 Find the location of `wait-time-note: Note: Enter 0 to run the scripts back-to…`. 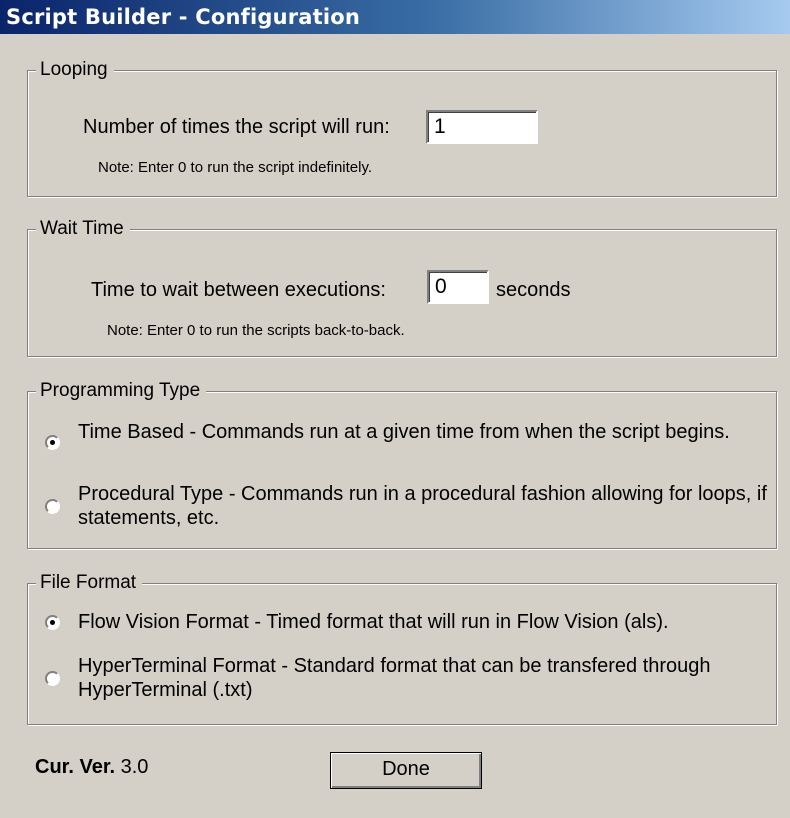

wait-time-note: Note: Enter 0 to run the scripts back-to… is located at coordinates (256, 330).